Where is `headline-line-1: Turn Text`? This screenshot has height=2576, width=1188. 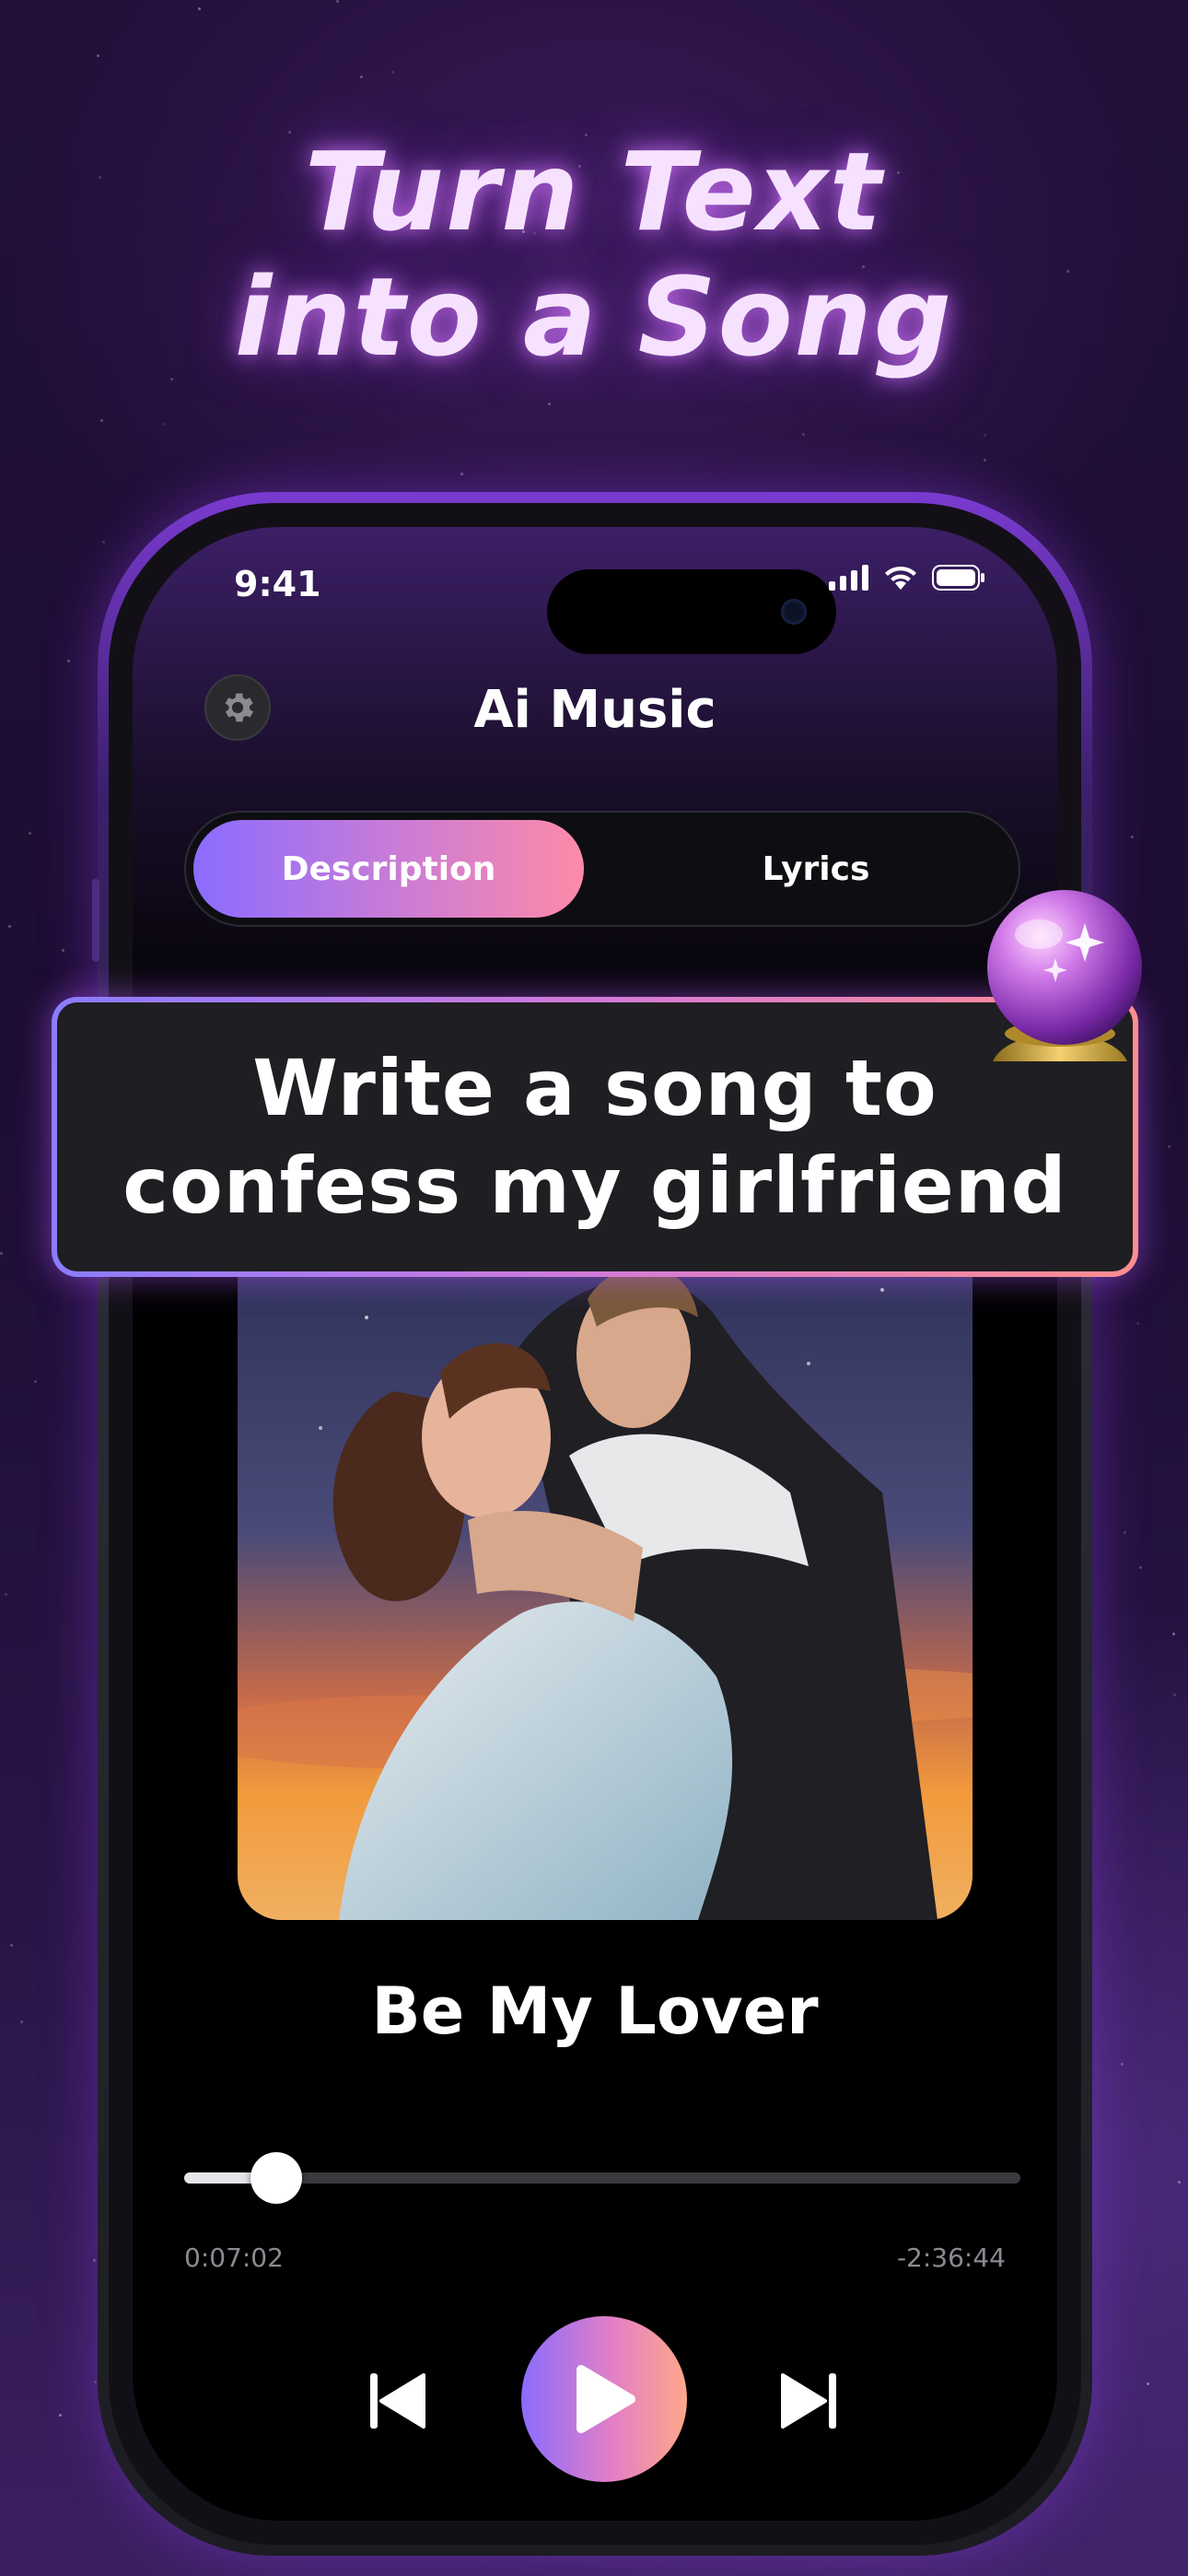
headline-line-1: Turn Text is located at coordinates (594, 191).